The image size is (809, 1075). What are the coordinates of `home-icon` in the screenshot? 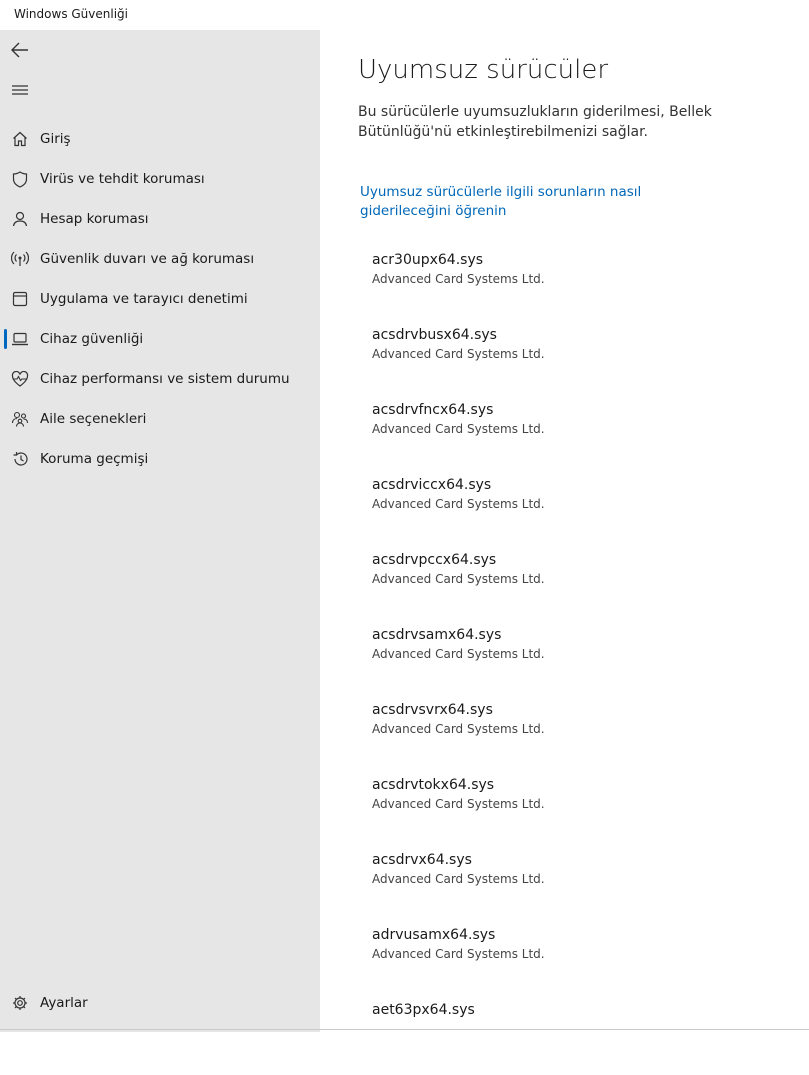 It's located at (20, 139).